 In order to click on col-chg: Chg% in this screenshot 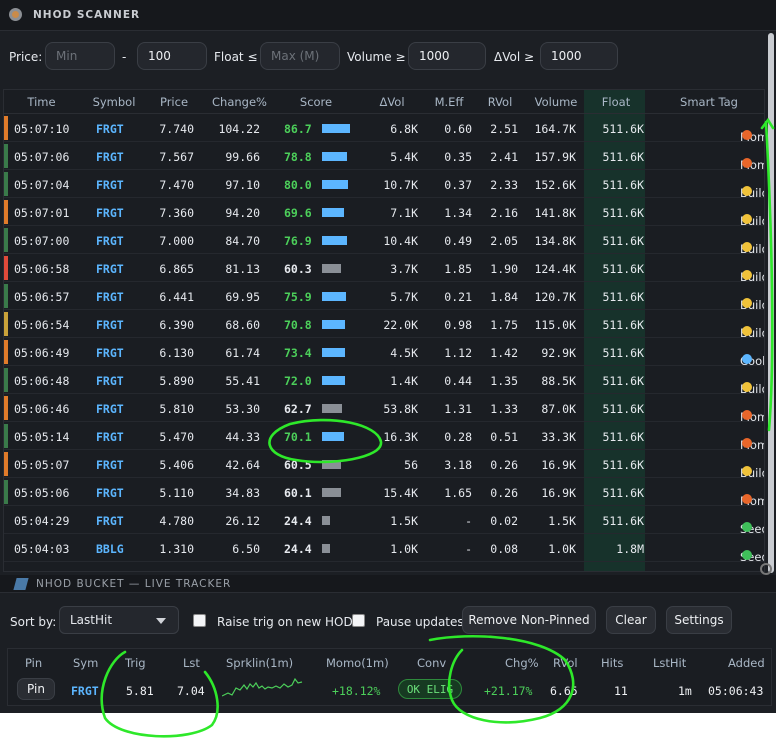, I will do `click(522, 663)`.